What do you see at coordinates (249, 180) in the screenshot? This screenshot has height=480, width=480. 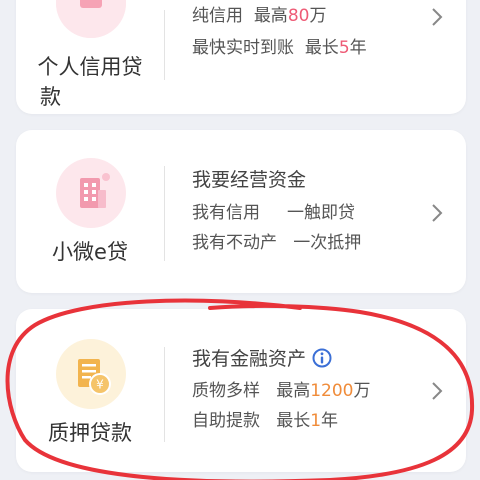 I see `card-headline: 我要经营资金` at bounding box center [249, 180].